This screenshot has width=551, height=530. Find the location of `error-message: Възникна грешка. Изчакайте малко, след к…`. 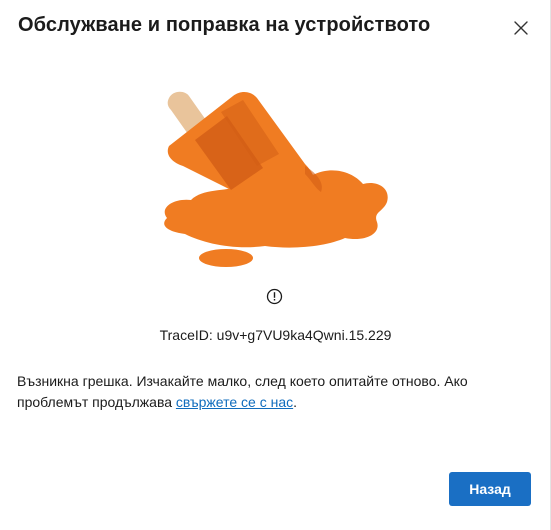

error-message: Възникна грешка. Изчакайте малко, след к… is located at coordinates (269, 392).